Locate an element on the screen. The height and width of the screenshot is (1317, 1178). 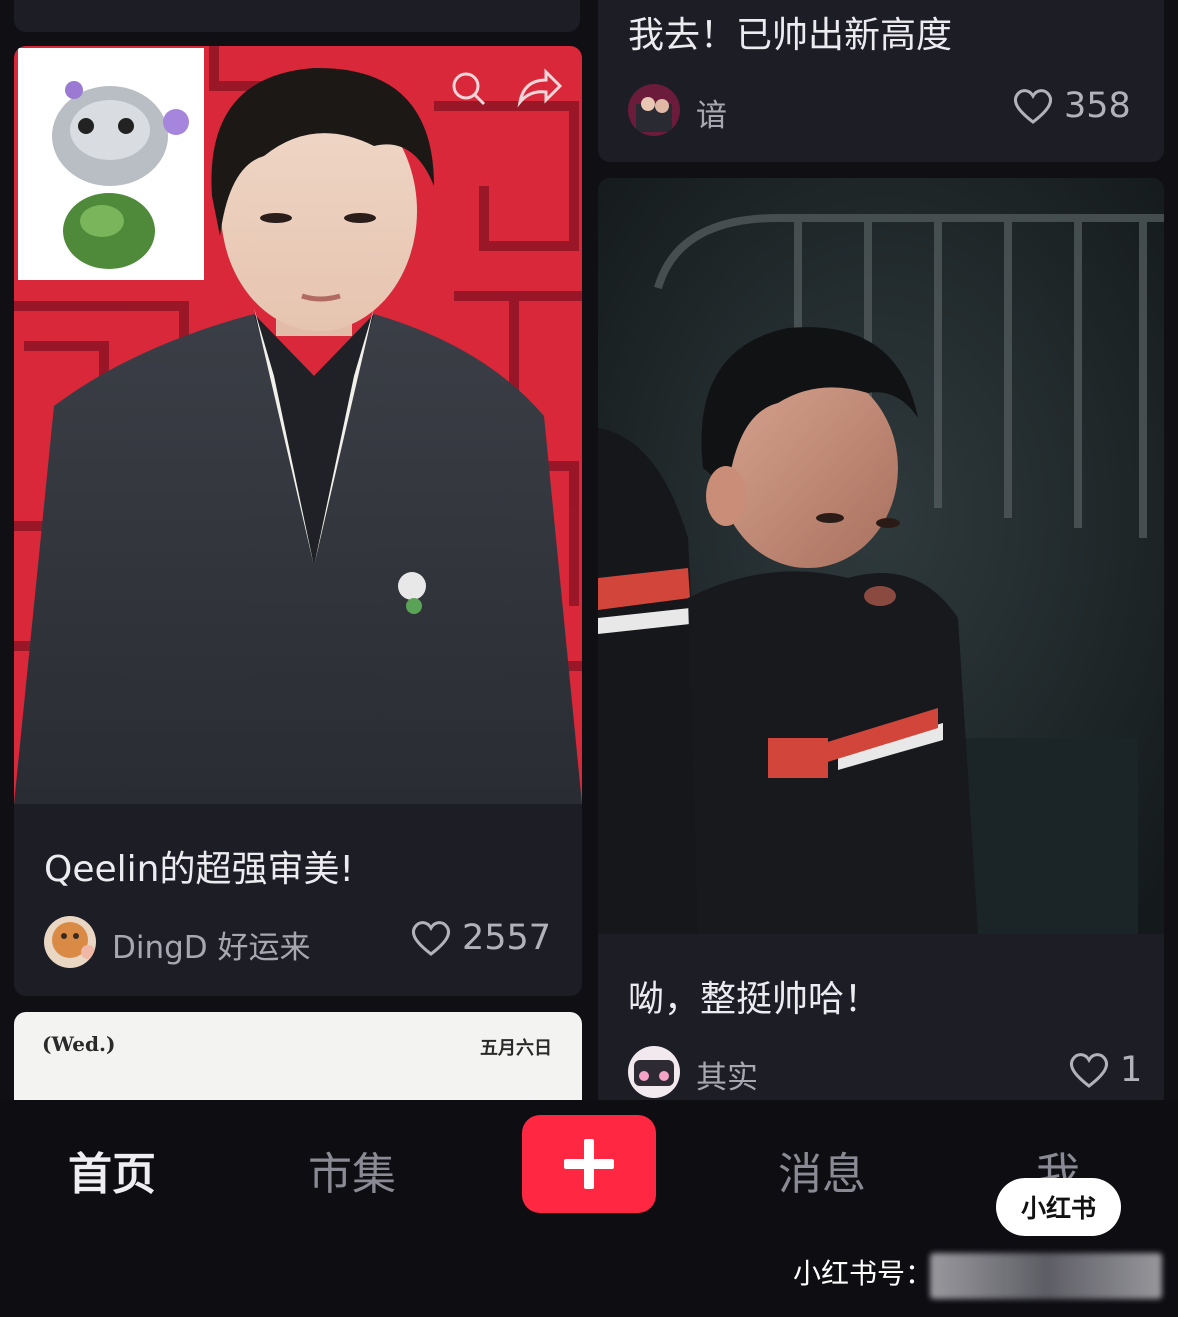
feed-card-partial is located at coordinates (297, 16).